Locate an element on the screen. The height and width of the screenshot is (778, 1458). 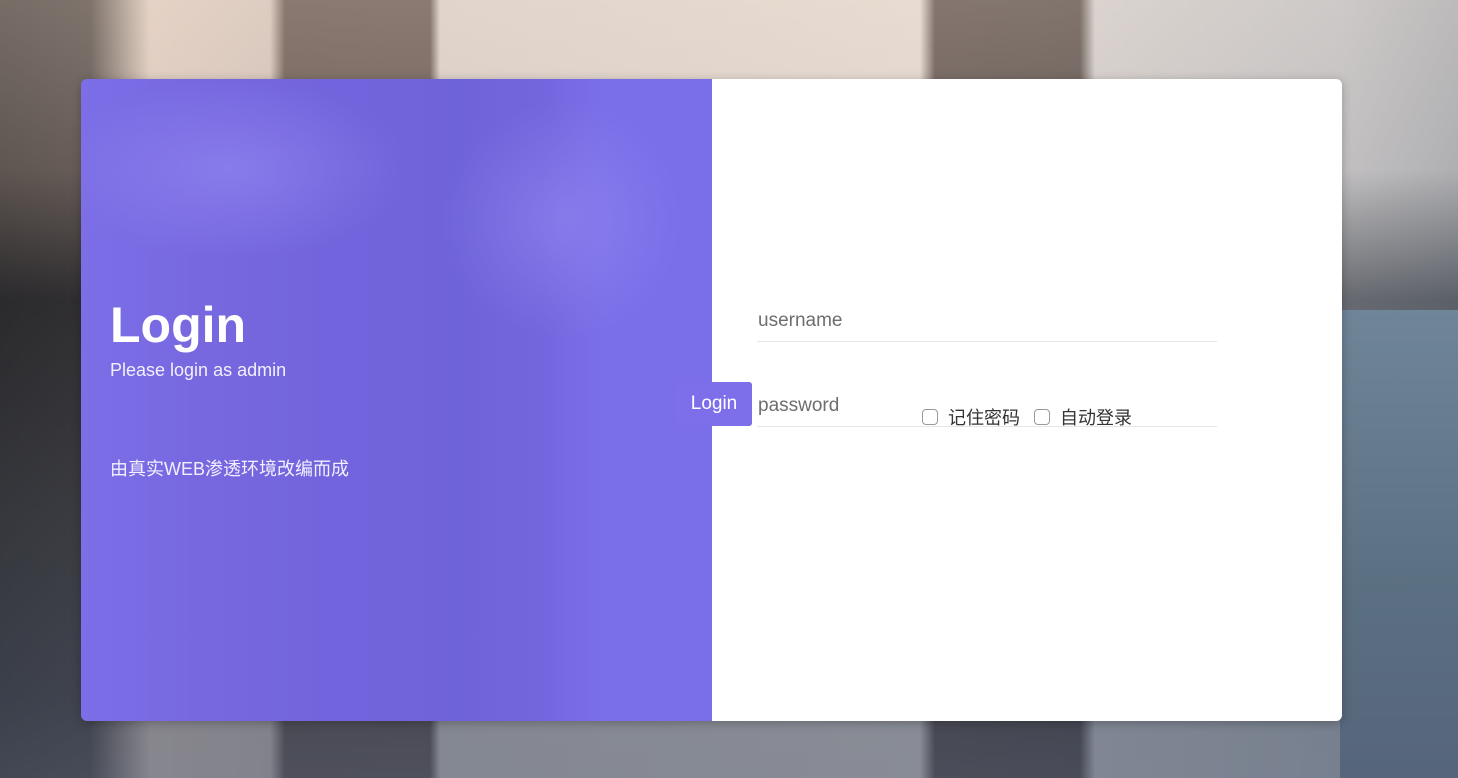
remember-password-option: 记住密码 is located at coordinates (971, 417).